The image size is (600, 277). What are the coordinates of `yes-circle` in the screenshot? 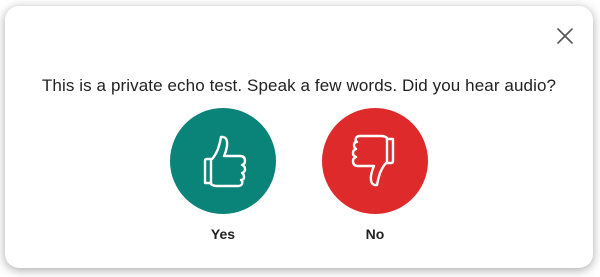 It's located at (223, 161).